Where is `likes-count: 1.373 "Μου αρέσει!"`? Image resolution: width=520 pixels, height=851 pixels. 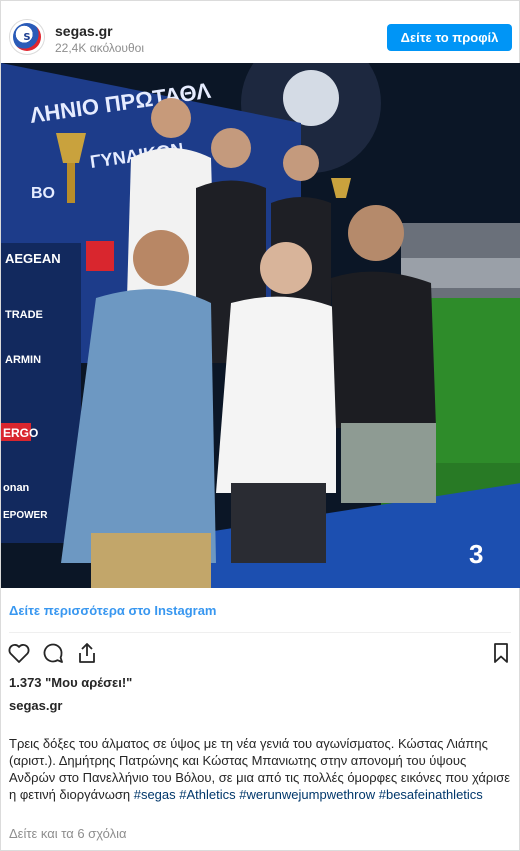
likes-count: 1.373 "Μου αρέσει!" is located at coordinates (70, 682).